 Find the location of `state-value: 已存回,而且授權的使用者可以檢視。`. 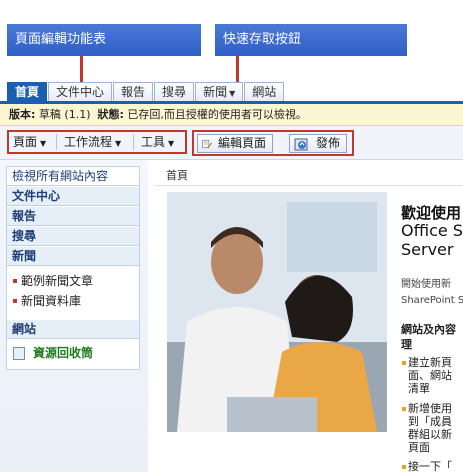

state-value: 已存回,而且授權的使用者可以檢視。 is located at coordinates (217, 114).